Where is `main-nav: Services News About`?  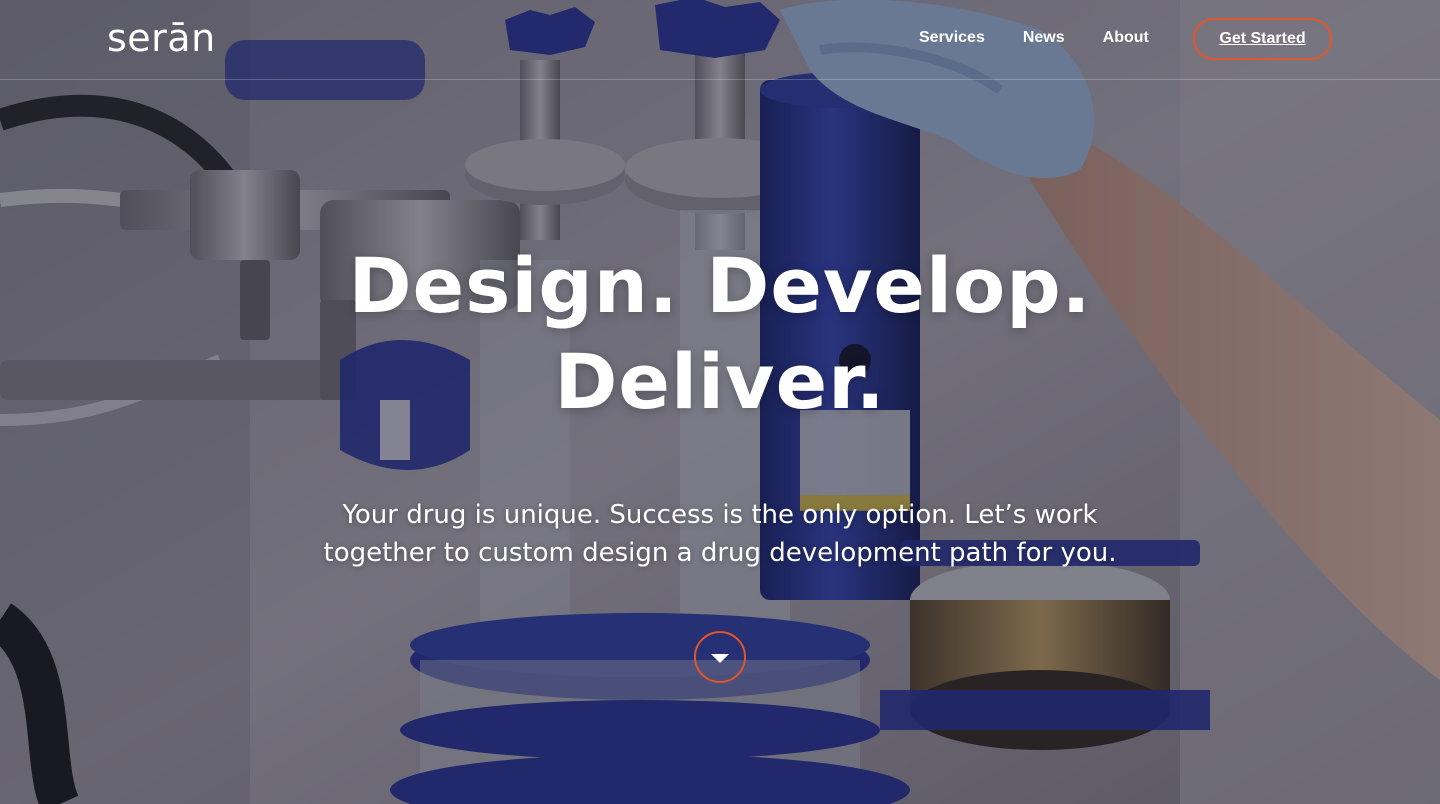 main-nav: Services News About is located at coordinates (1034, 38).